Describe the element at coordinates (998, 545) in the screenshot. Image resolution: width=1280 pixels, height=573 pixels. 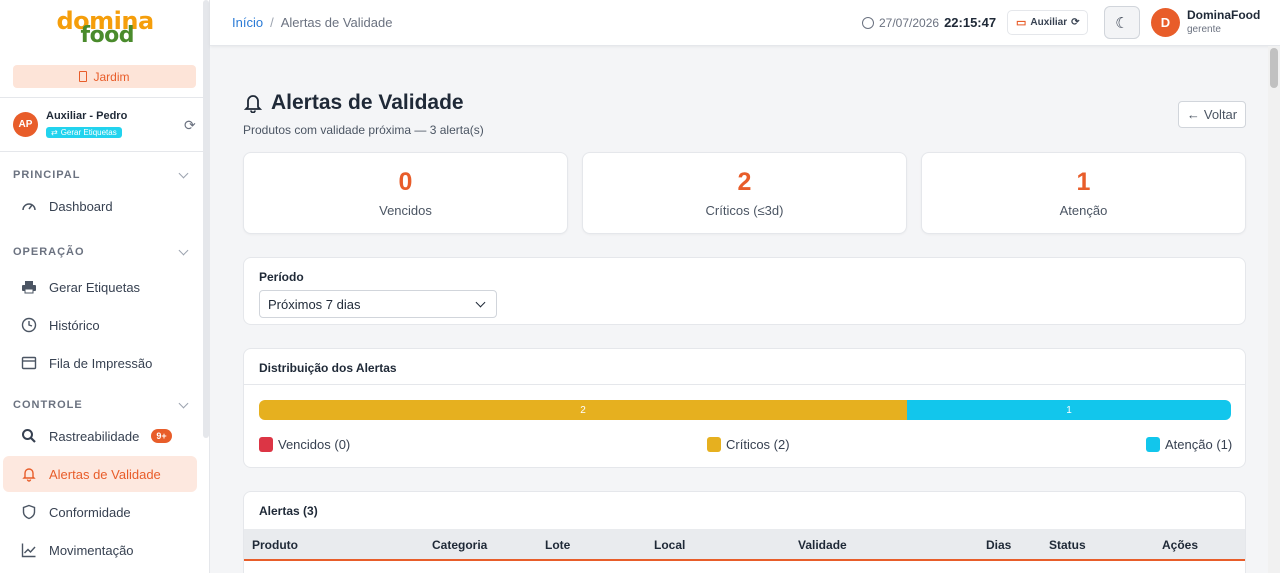
I see `column-header: Dias` at that location.